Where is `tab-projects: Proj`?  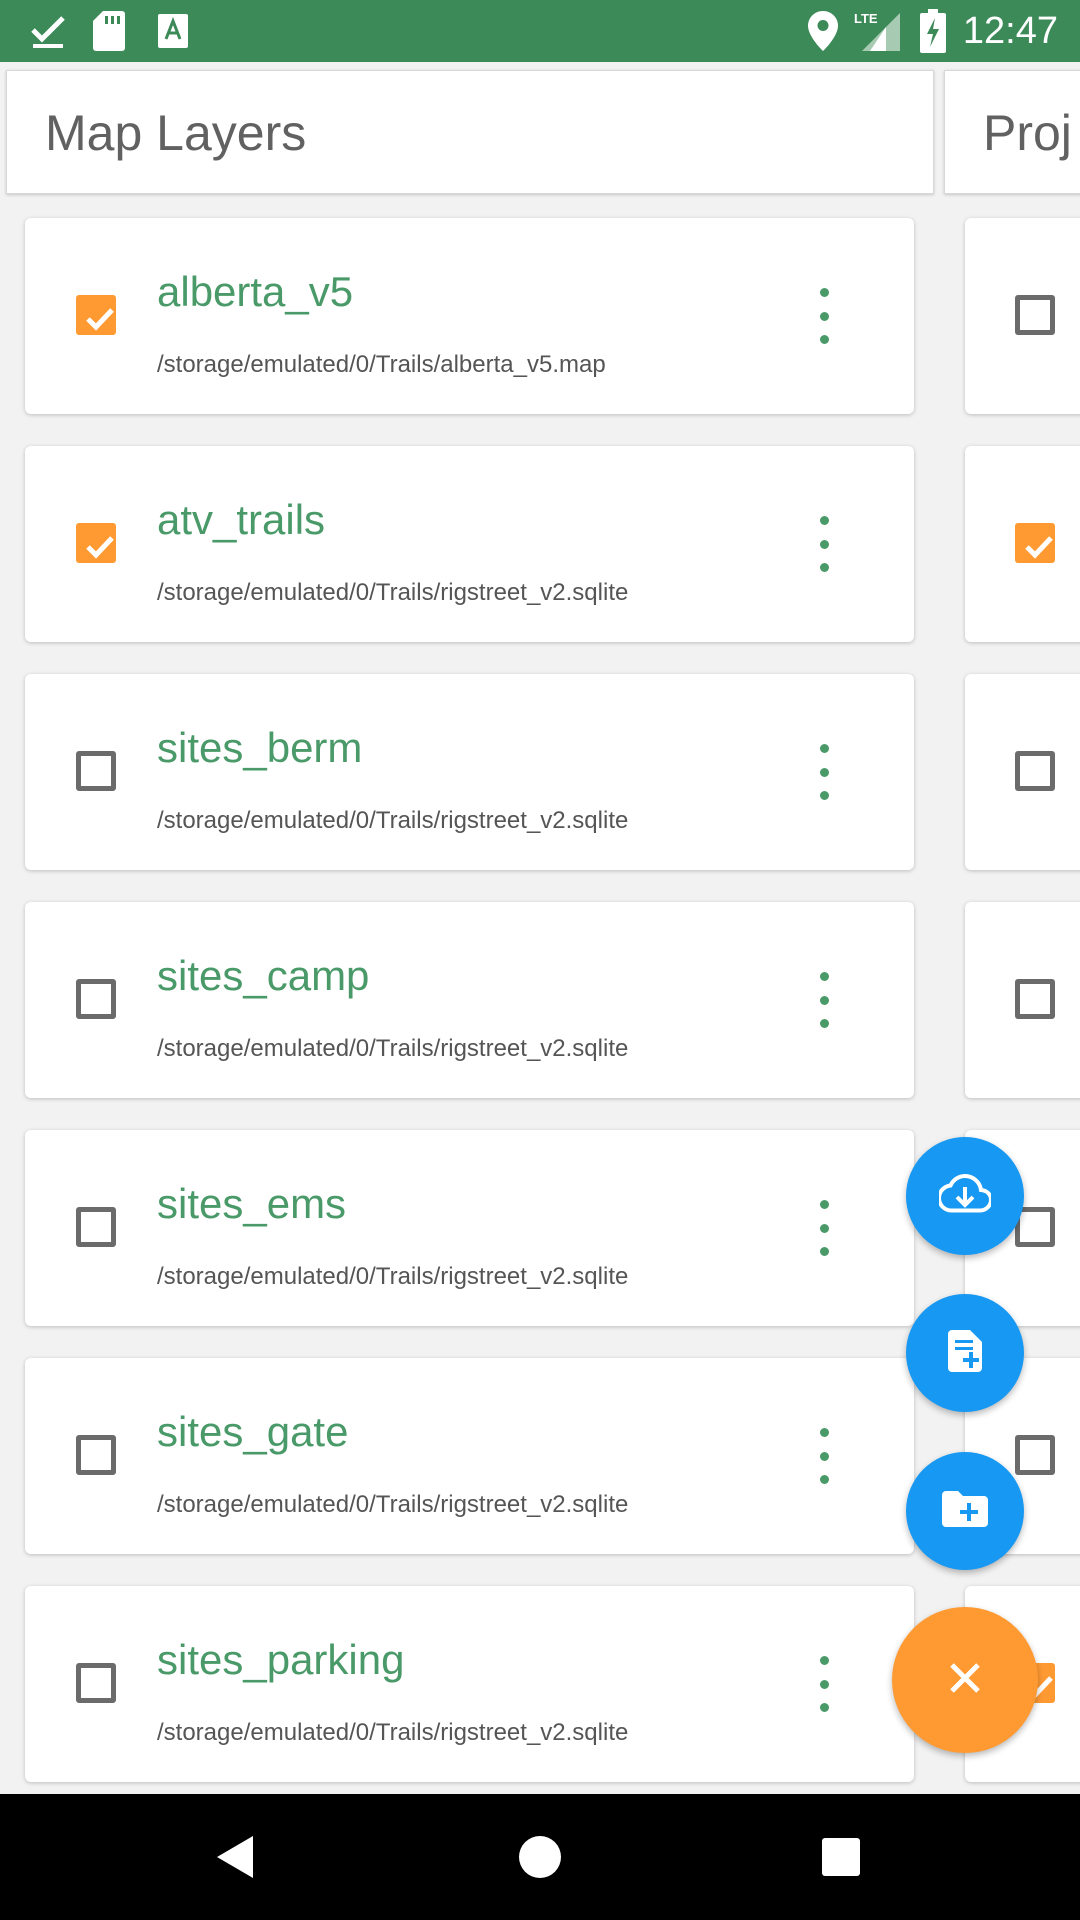 tab-projects: Proj is located at coordinates (1012, 132).